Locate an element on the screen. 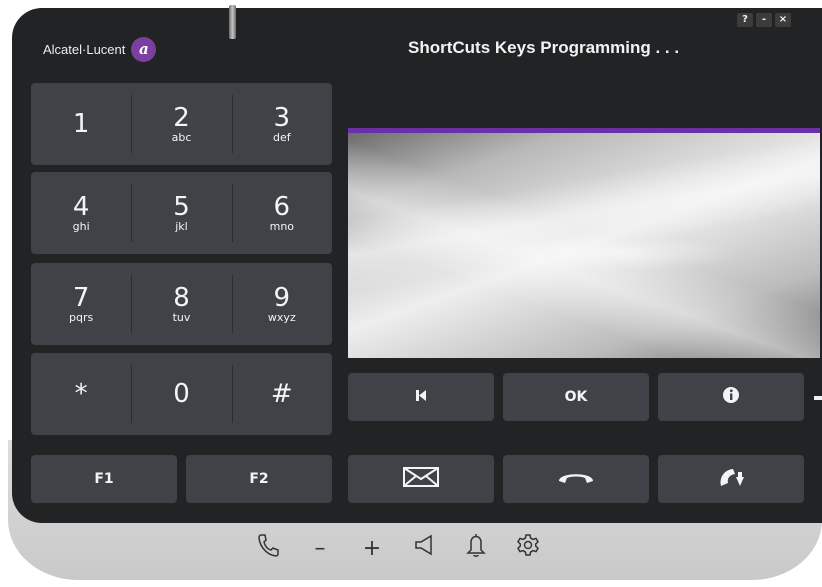  info-button is located at coordinates (731, 397).